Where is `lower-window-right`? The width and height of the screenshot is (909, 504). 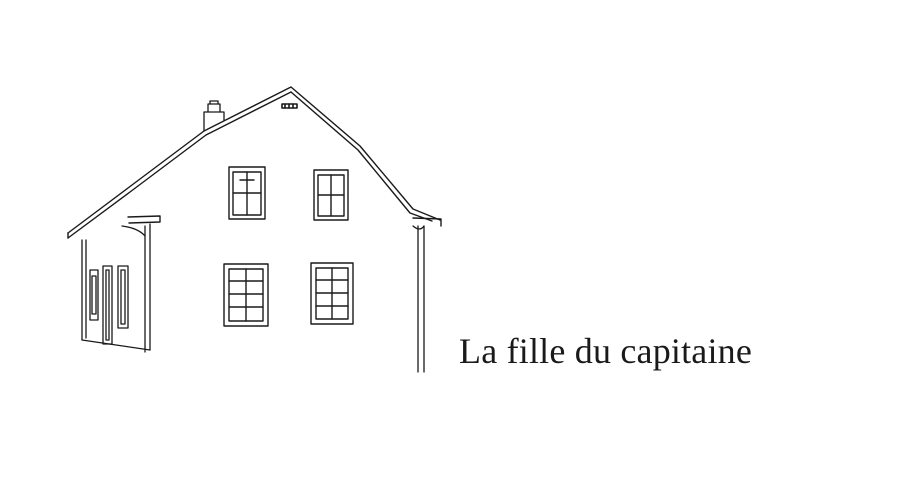
lower-window-right is located at coordinates (332, 293).